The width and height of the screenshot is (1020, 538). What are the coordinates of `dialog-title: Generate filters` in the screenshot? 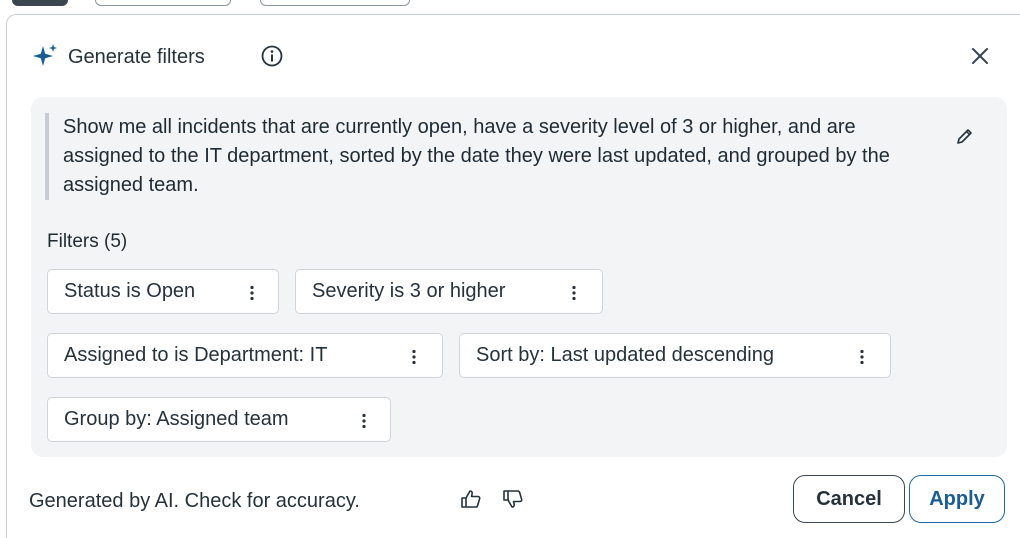 It's located at (136, 57).